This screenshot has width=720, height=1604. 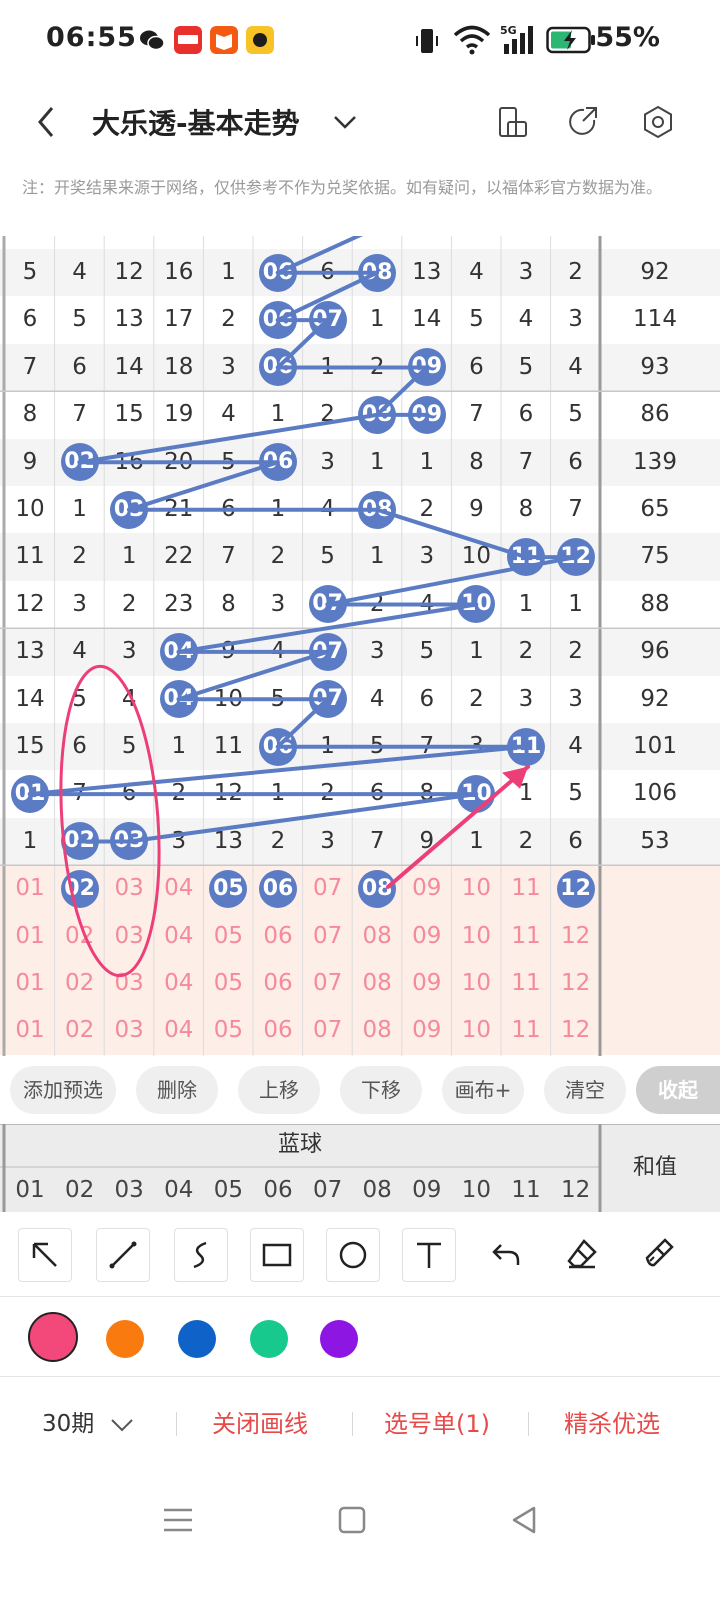 What do you see at coordinates (177, 1090) in the screenshot?
I see `delete-button: 删除` at bounding box center [177, 1090].